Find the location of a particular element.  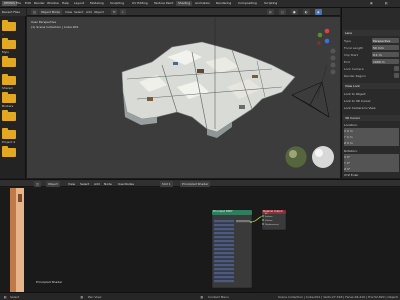

menu-help: Help is located at coordinates (65, 3).